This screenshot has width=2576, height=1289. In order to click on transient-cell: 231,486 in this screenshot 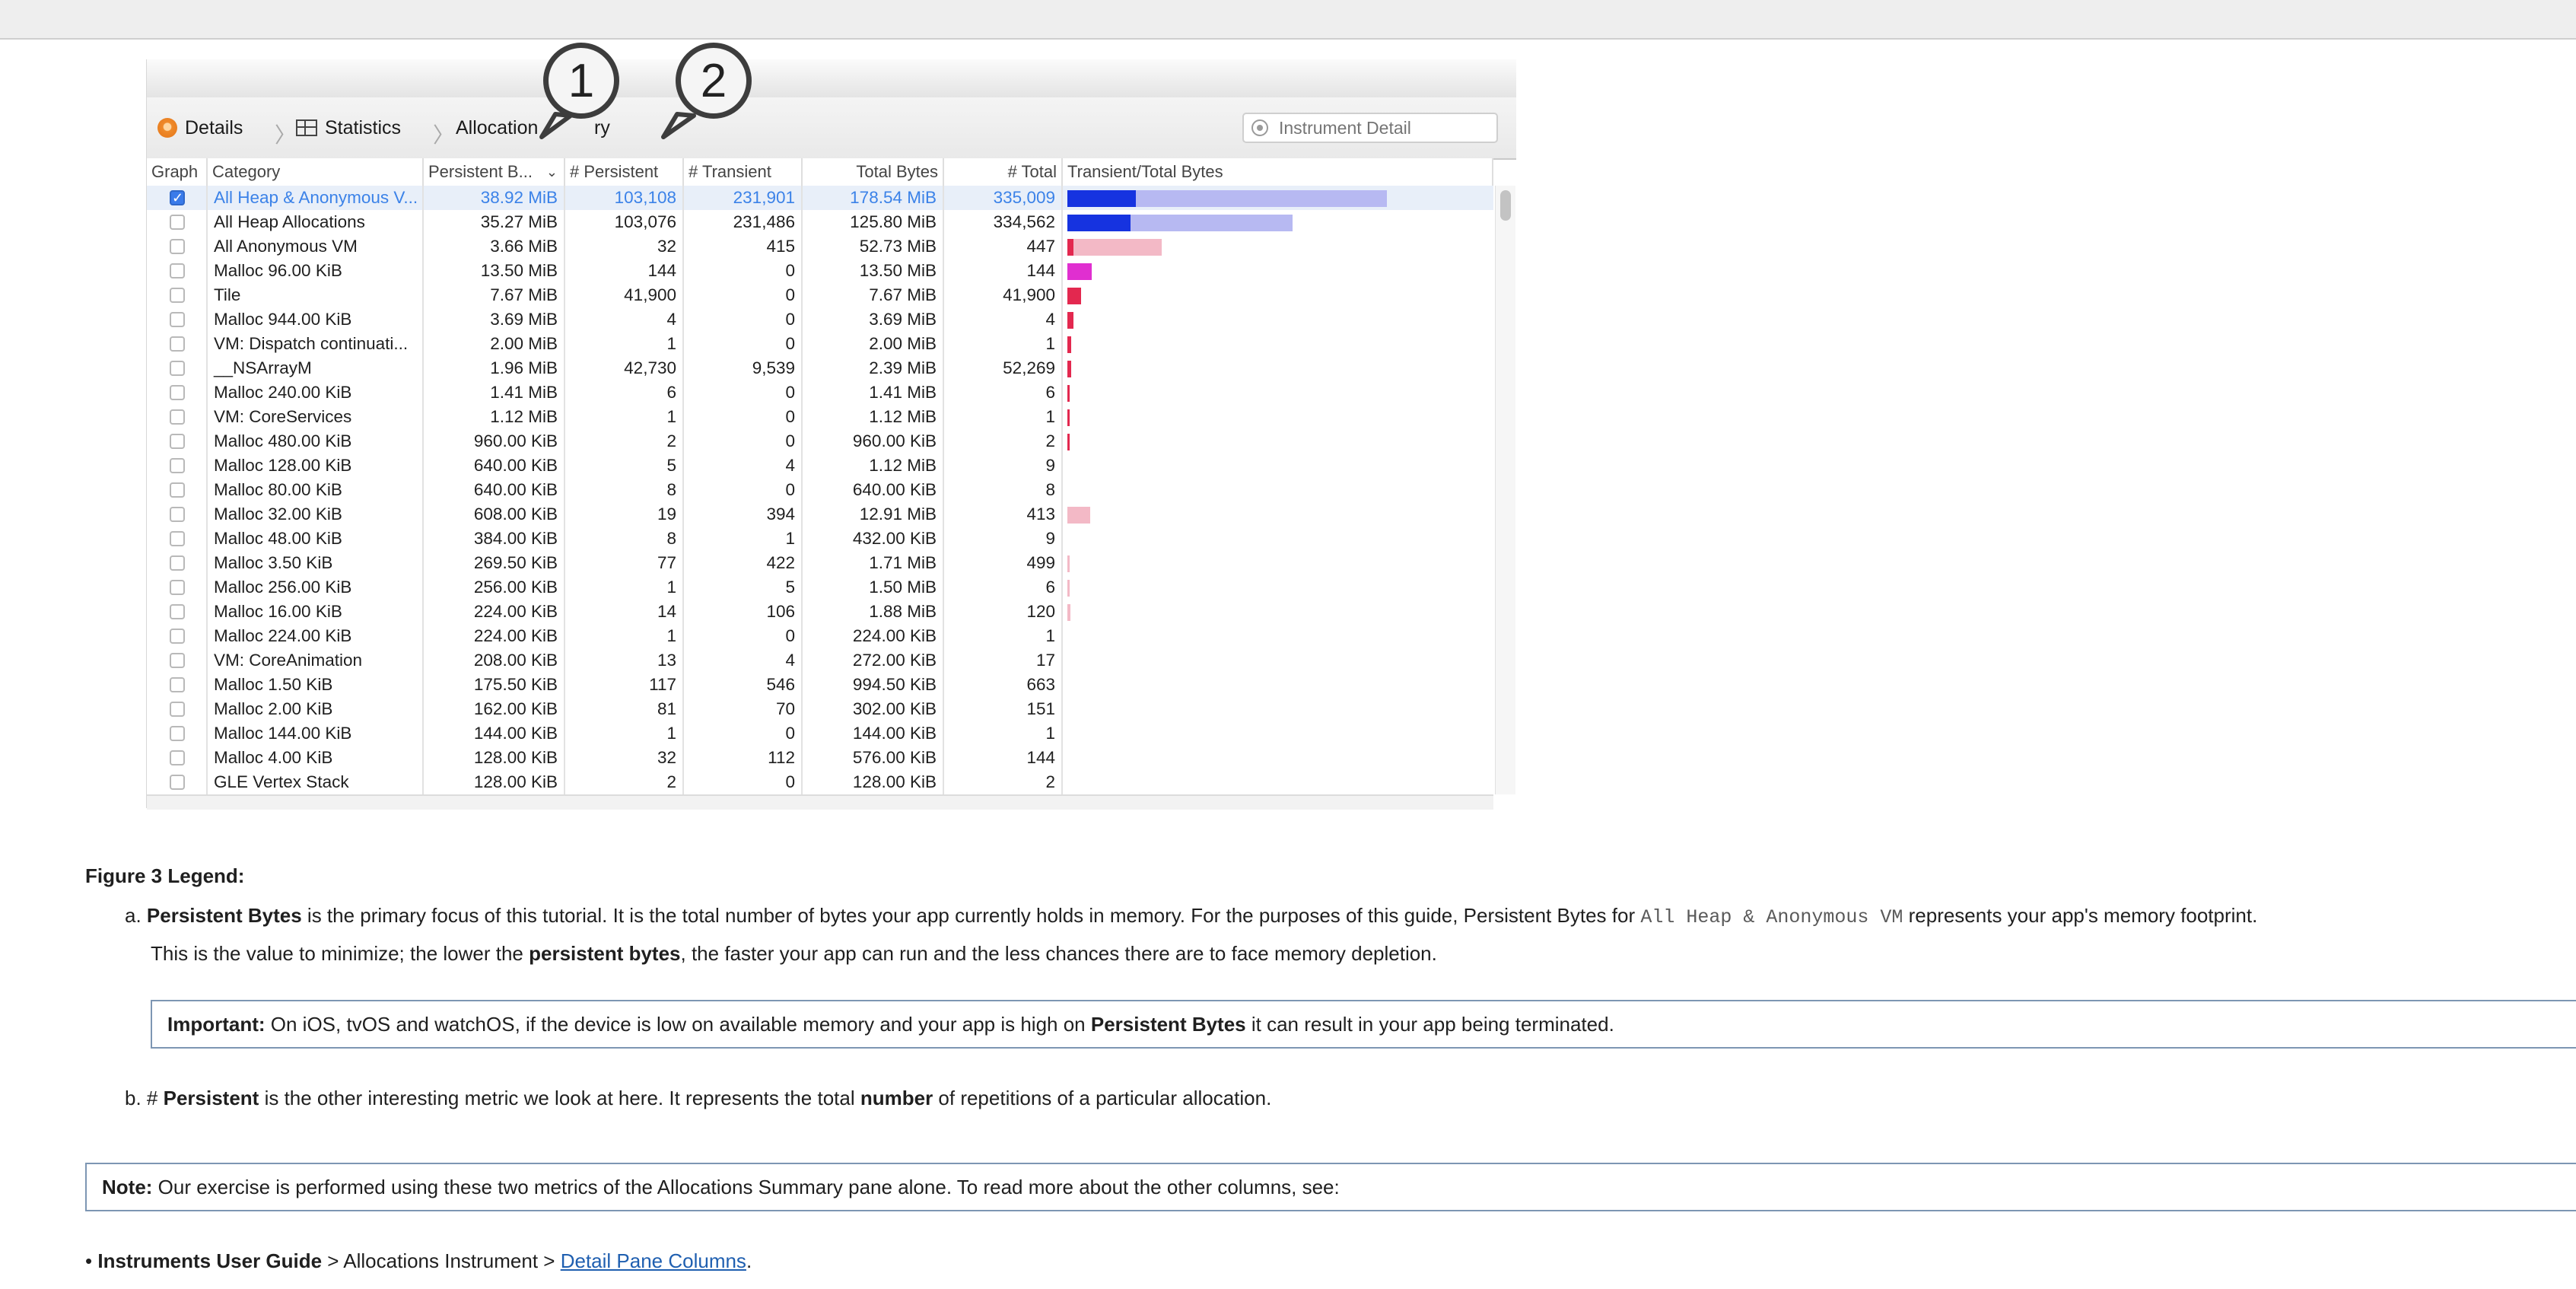, I will do `click(743, 222)`.